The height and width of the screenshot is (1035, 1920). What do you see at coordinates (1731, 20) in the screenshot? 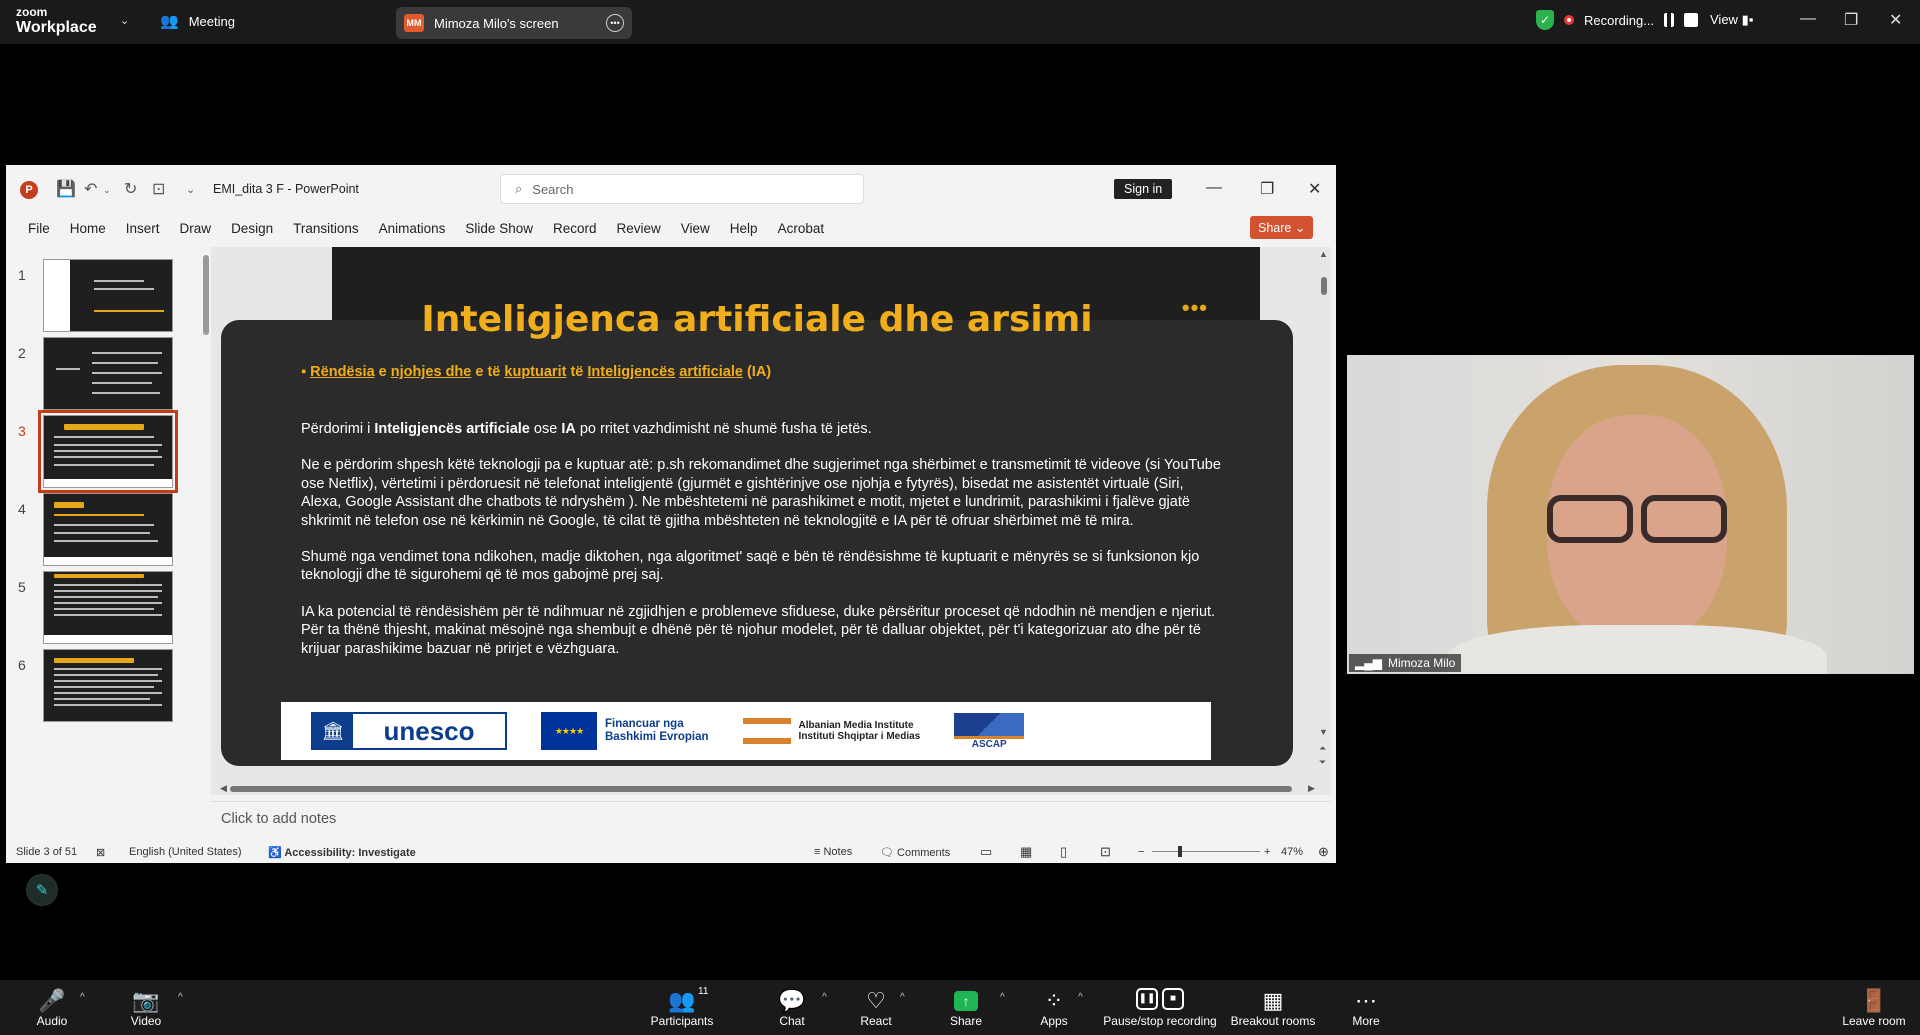
I see `view-button: View ▮▪` at bounding box center [1731, 20].